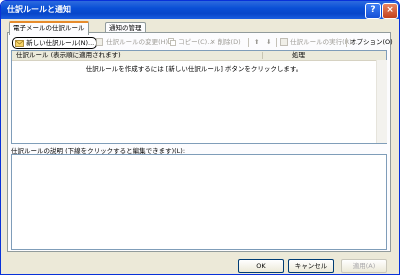 The height and width of the screenshot is (275, 400). What do you see at coordinates (262, 55) in the screenshot?
I see `column-divider` at bounding box center [262, 55].